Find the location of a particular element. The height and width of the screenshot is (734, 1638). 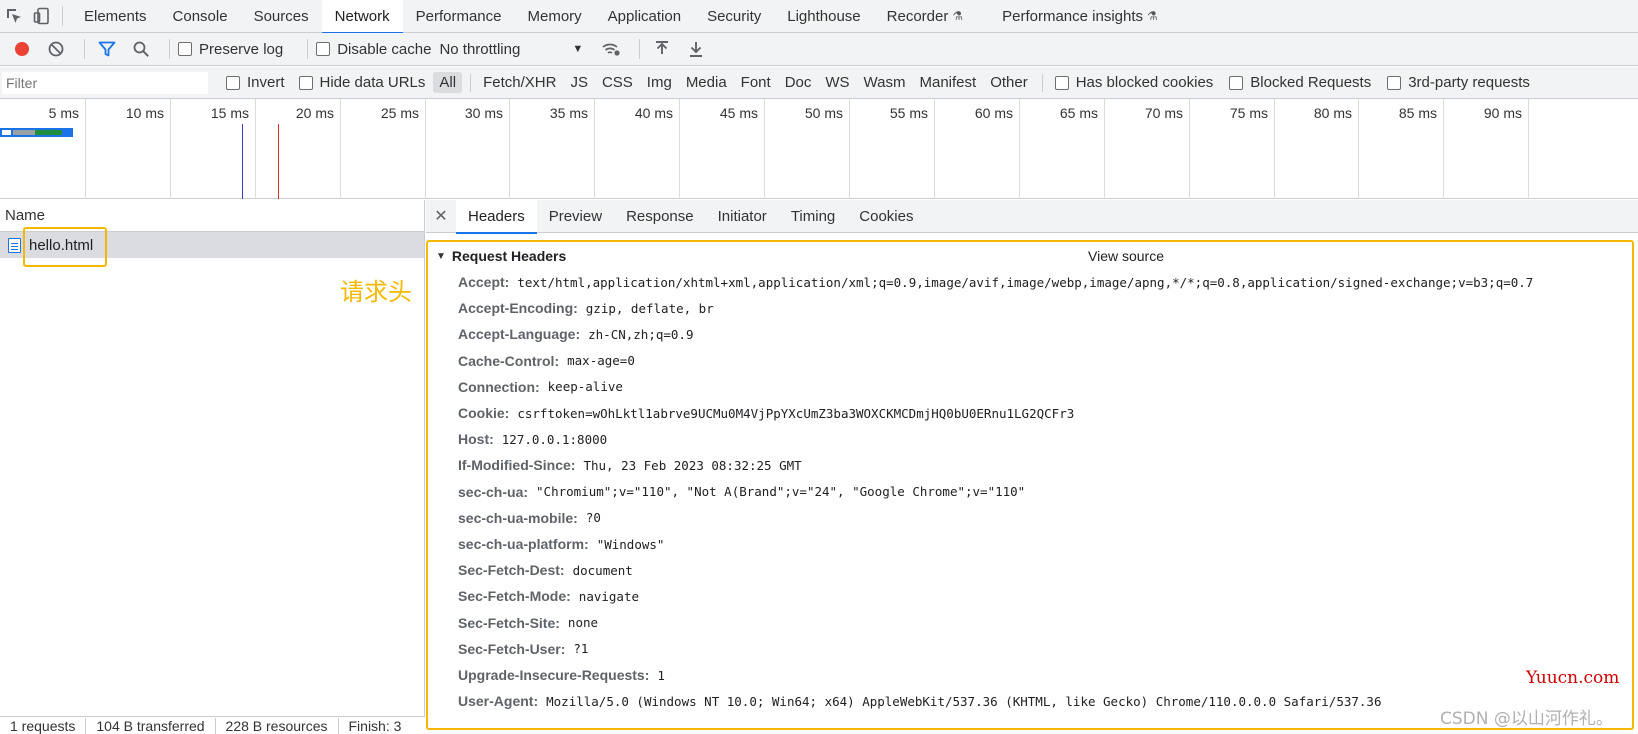

third-party-requests-checkbox: 3rd-party requests is located at coordinates (1458, 82).